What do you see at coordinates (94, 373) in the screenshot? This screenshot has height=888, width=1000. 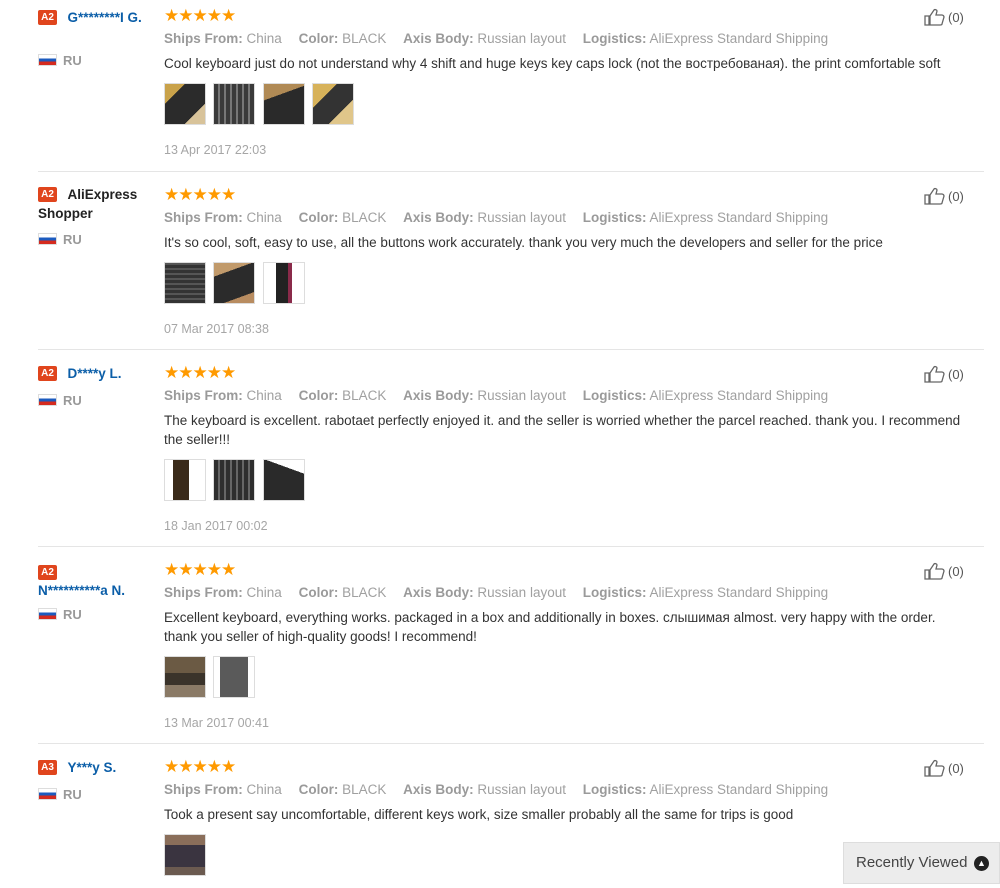 I see `reviewer-name: D****y L.` at bounding box center [94, 373].